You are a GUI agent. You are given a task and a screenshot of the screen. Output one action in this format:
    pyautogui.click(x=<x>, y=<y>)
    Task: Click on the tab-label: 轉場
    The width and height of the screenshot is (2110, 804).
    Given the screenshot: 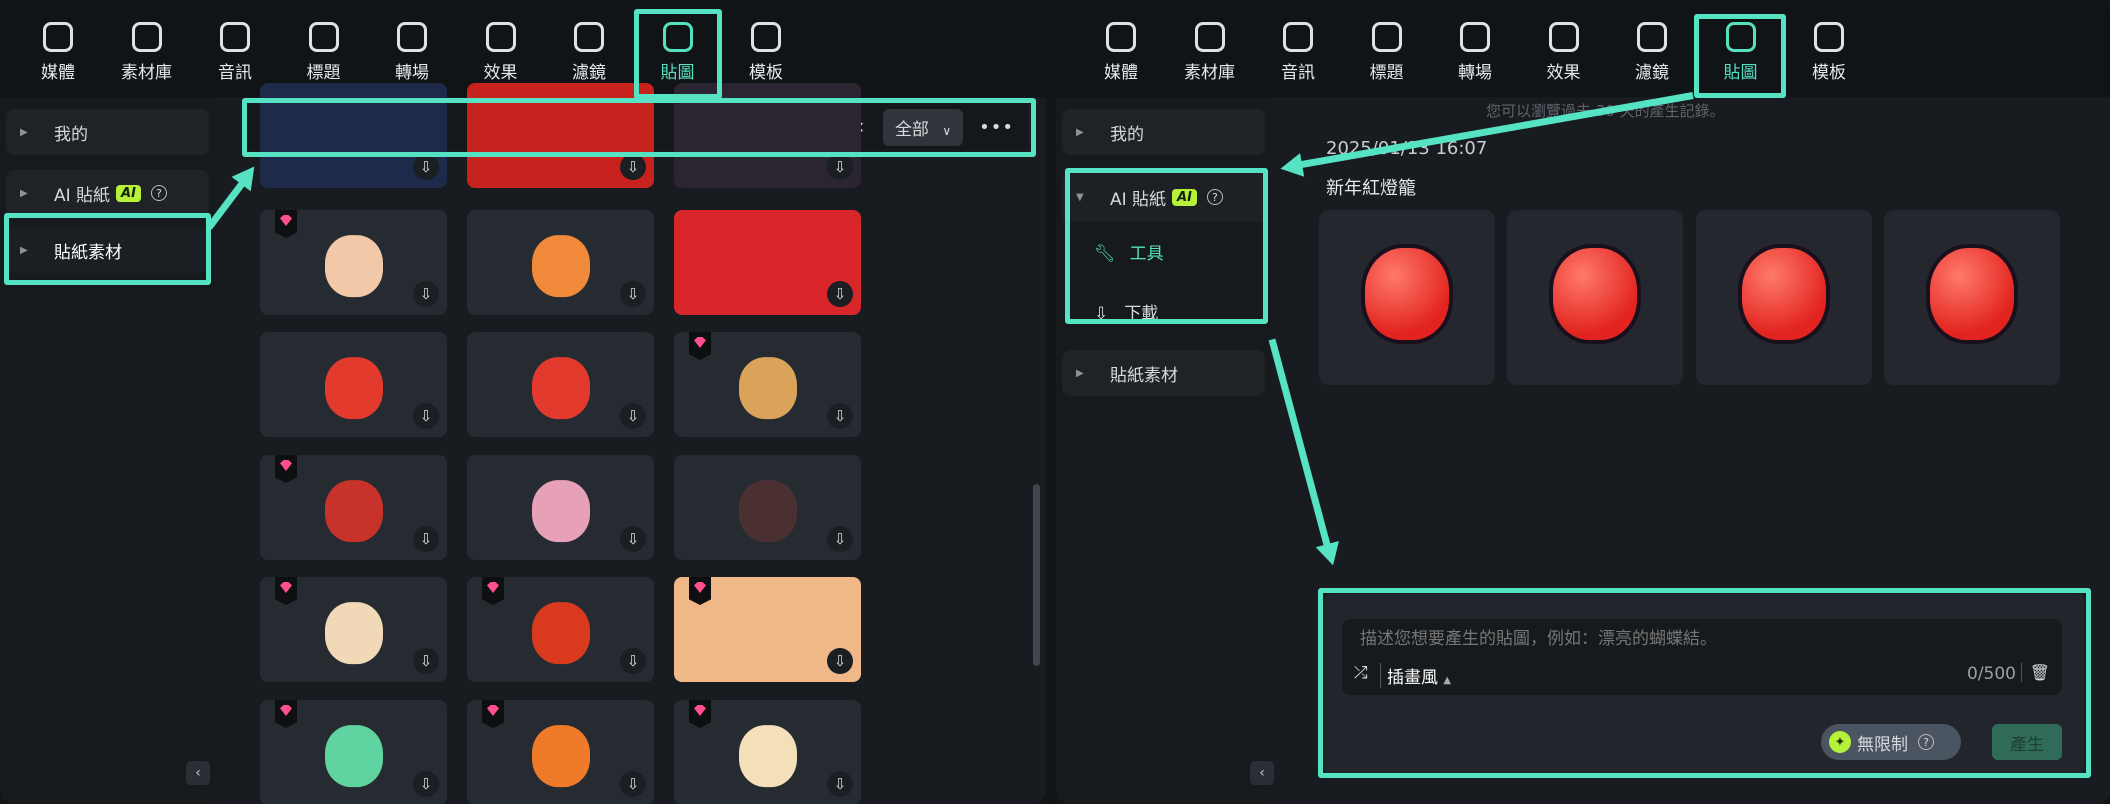 What is the action you would take?
    pyautogui.click(x=412, y=73)
    